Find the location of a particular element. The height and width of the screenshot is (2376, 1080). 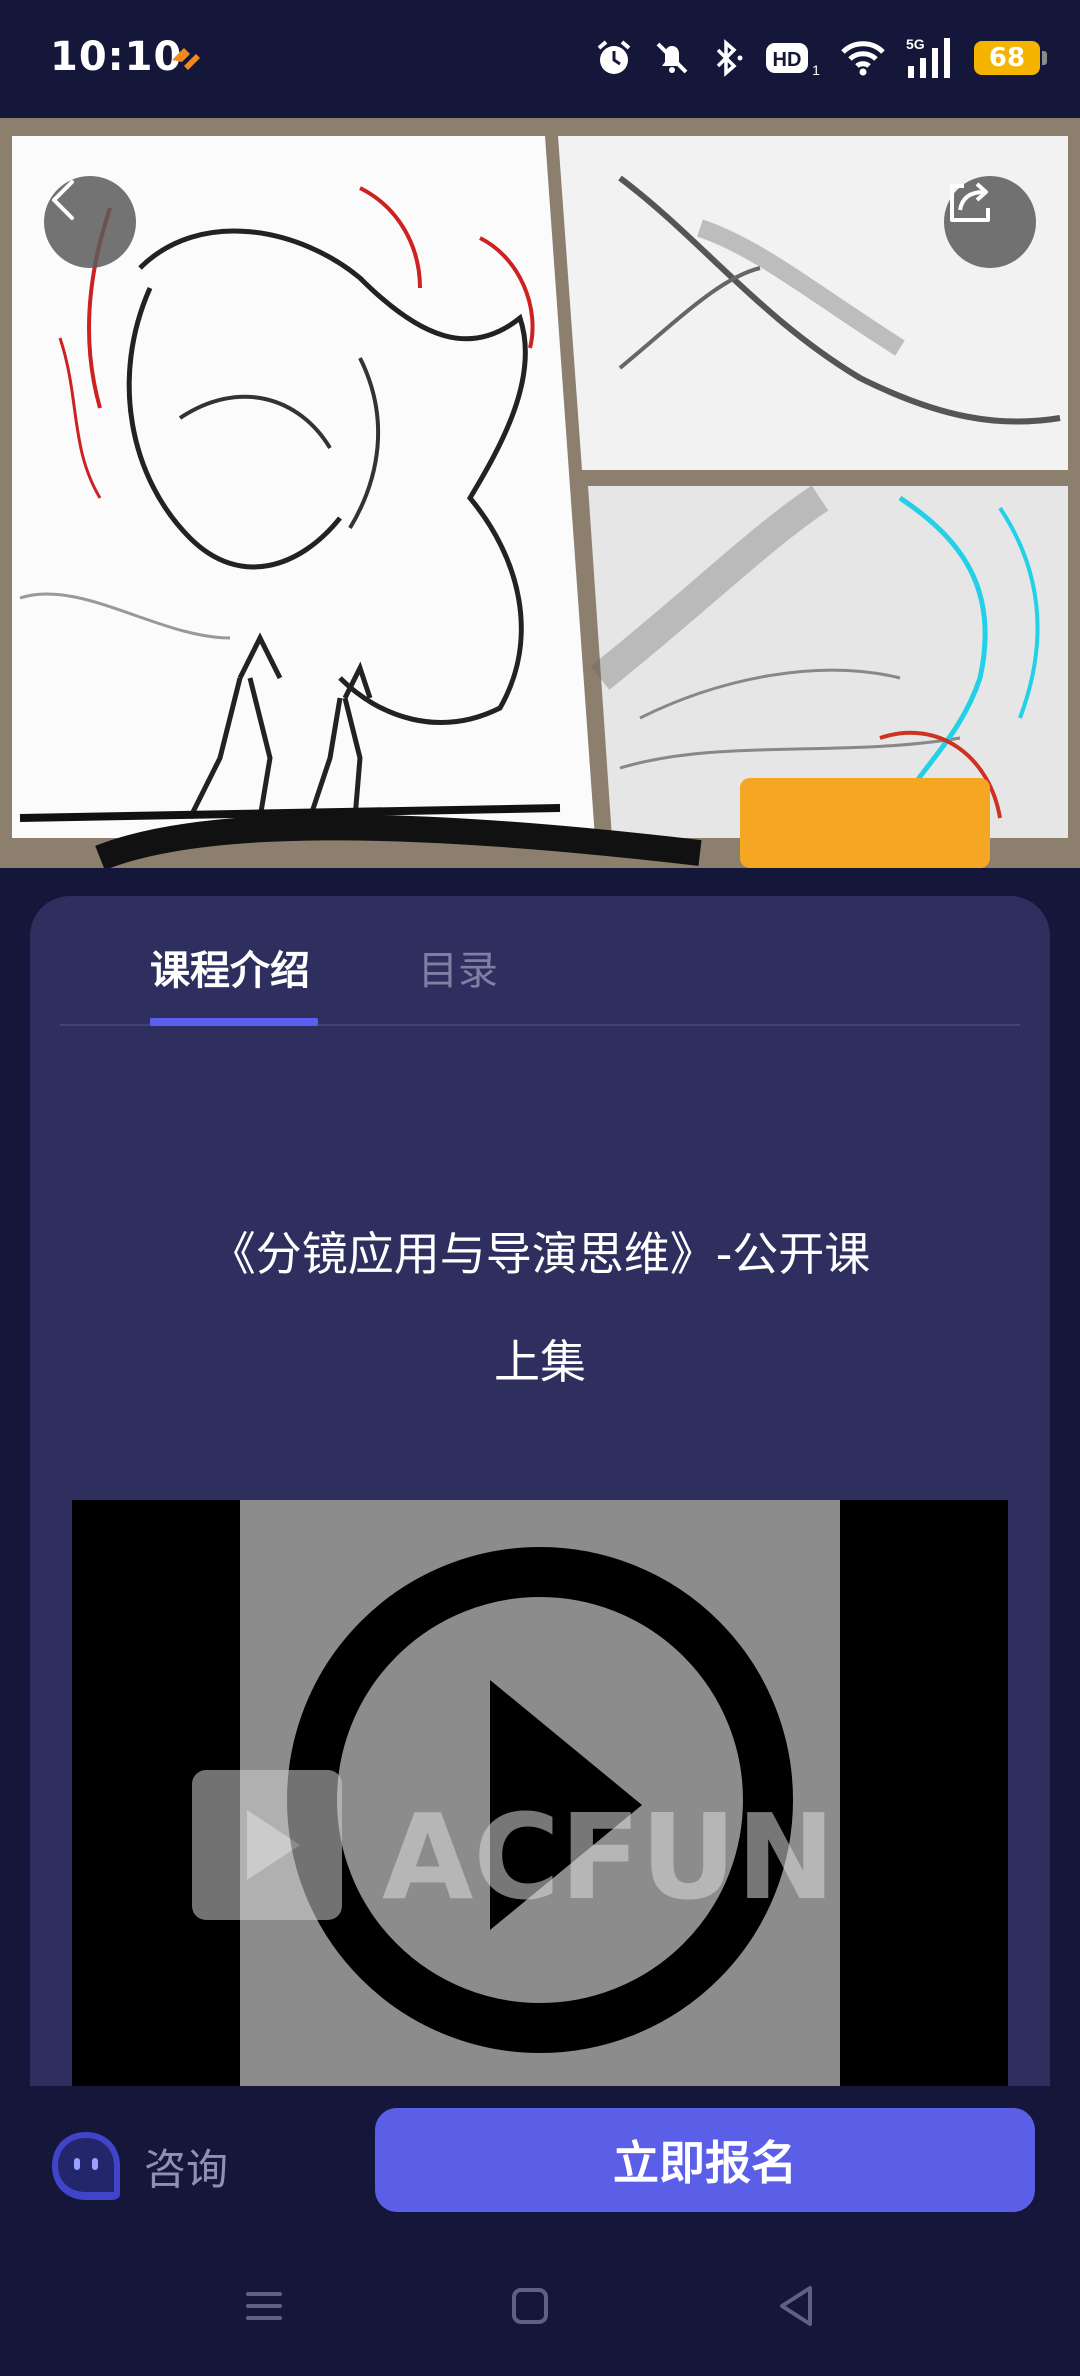

nav-menu-button is located at coordinates (264, 2306).